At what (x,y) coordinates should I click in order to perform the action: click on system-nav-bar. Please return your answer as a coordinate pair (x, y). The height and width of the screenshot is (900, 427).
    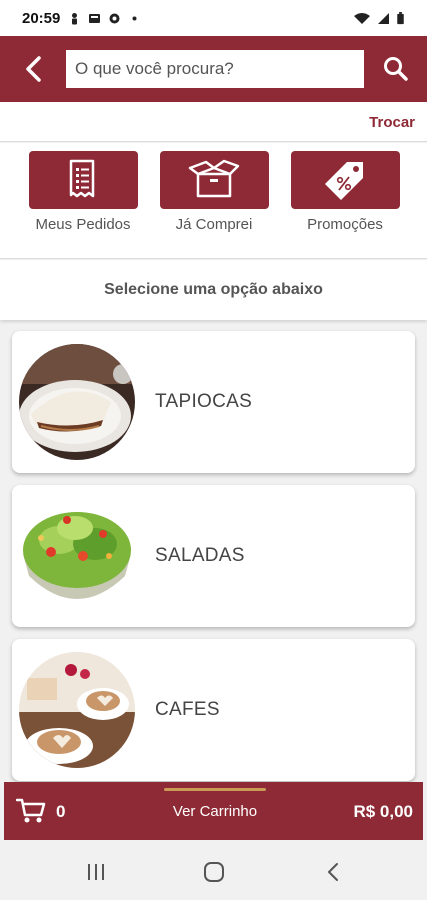
    Looking at the image, I should click on (213, 871).